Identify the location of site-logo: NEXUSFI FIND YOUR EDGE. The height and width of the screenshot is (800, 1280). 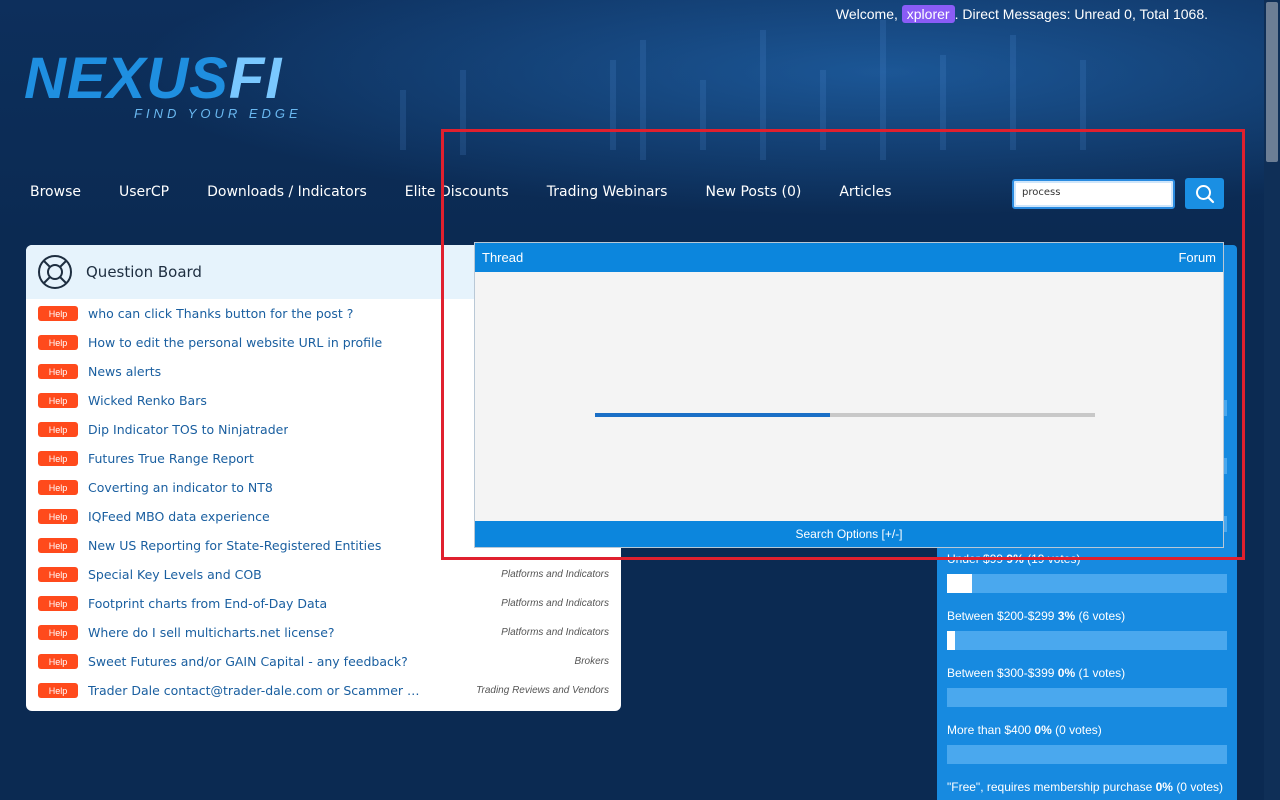
(174, 87).